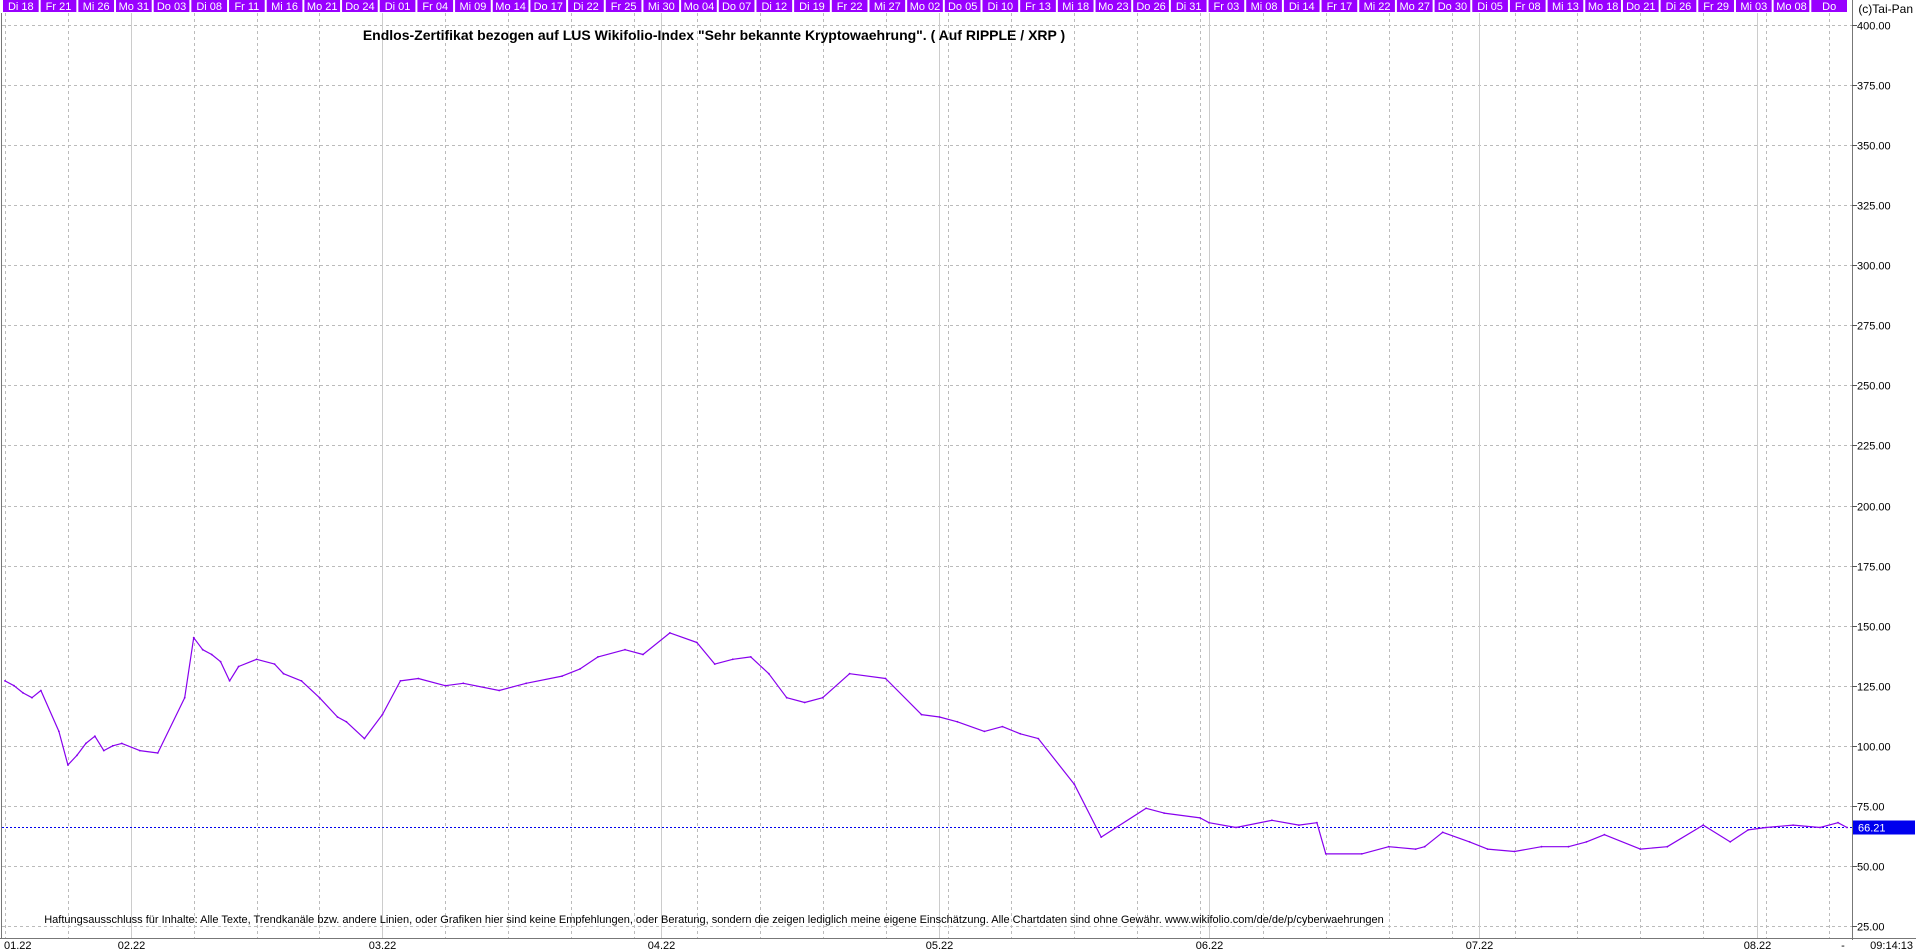  I want to click on day-tab-label: Mo 21, so click(322, 7).